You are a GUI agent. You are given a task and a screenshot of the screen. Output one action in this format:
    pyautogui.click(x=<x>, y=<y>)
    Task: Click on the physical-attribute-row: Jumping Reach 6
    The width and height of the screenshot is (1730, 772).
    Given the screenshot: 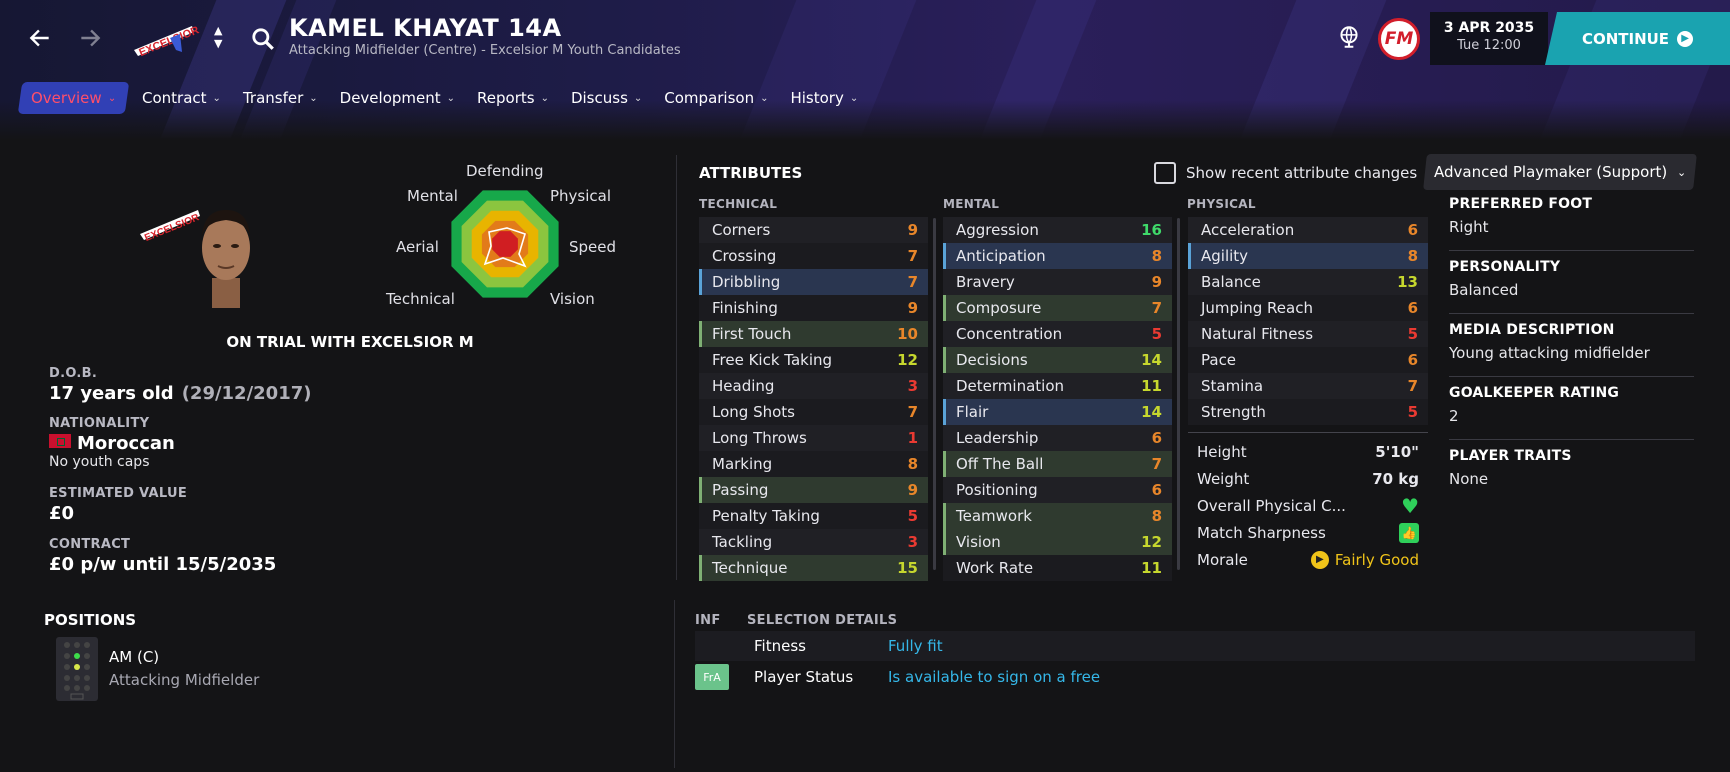 What is the action you would take?
    pyautogui.click(x=1308, y=308)
    